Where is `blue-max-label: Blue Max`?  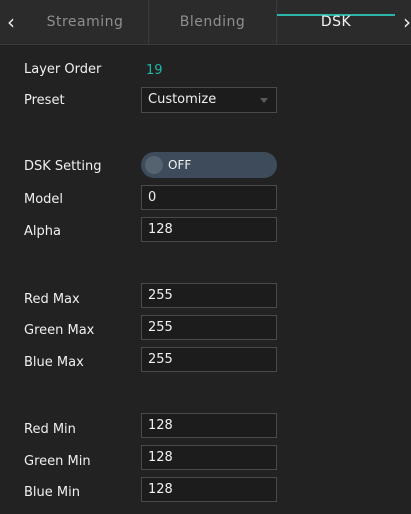 blue-max-label: Blue Max is located at coordinates (54, 362).